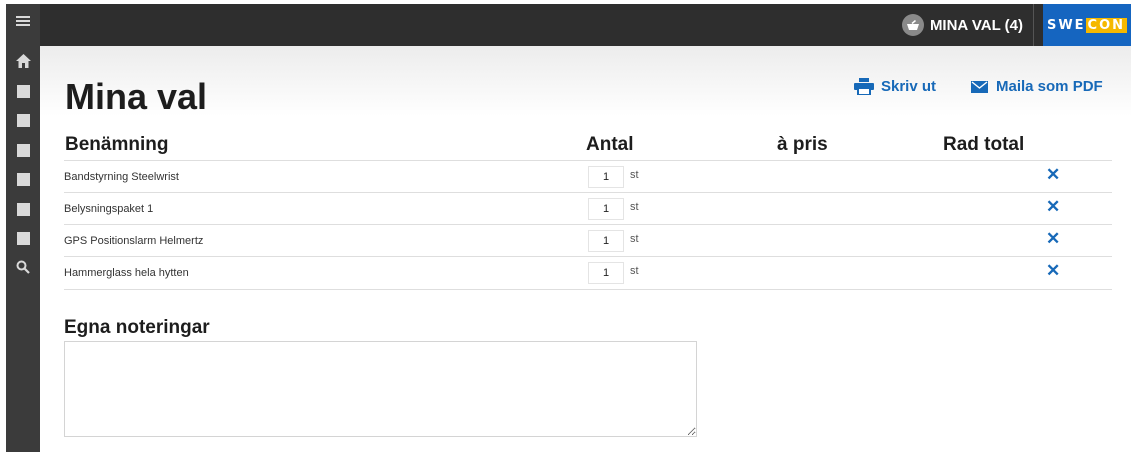 The height and width of the screenshot is (452, 1133). Describe the element at coordinates (588, 289) in the screenshot. I see `table-divider` at that location.